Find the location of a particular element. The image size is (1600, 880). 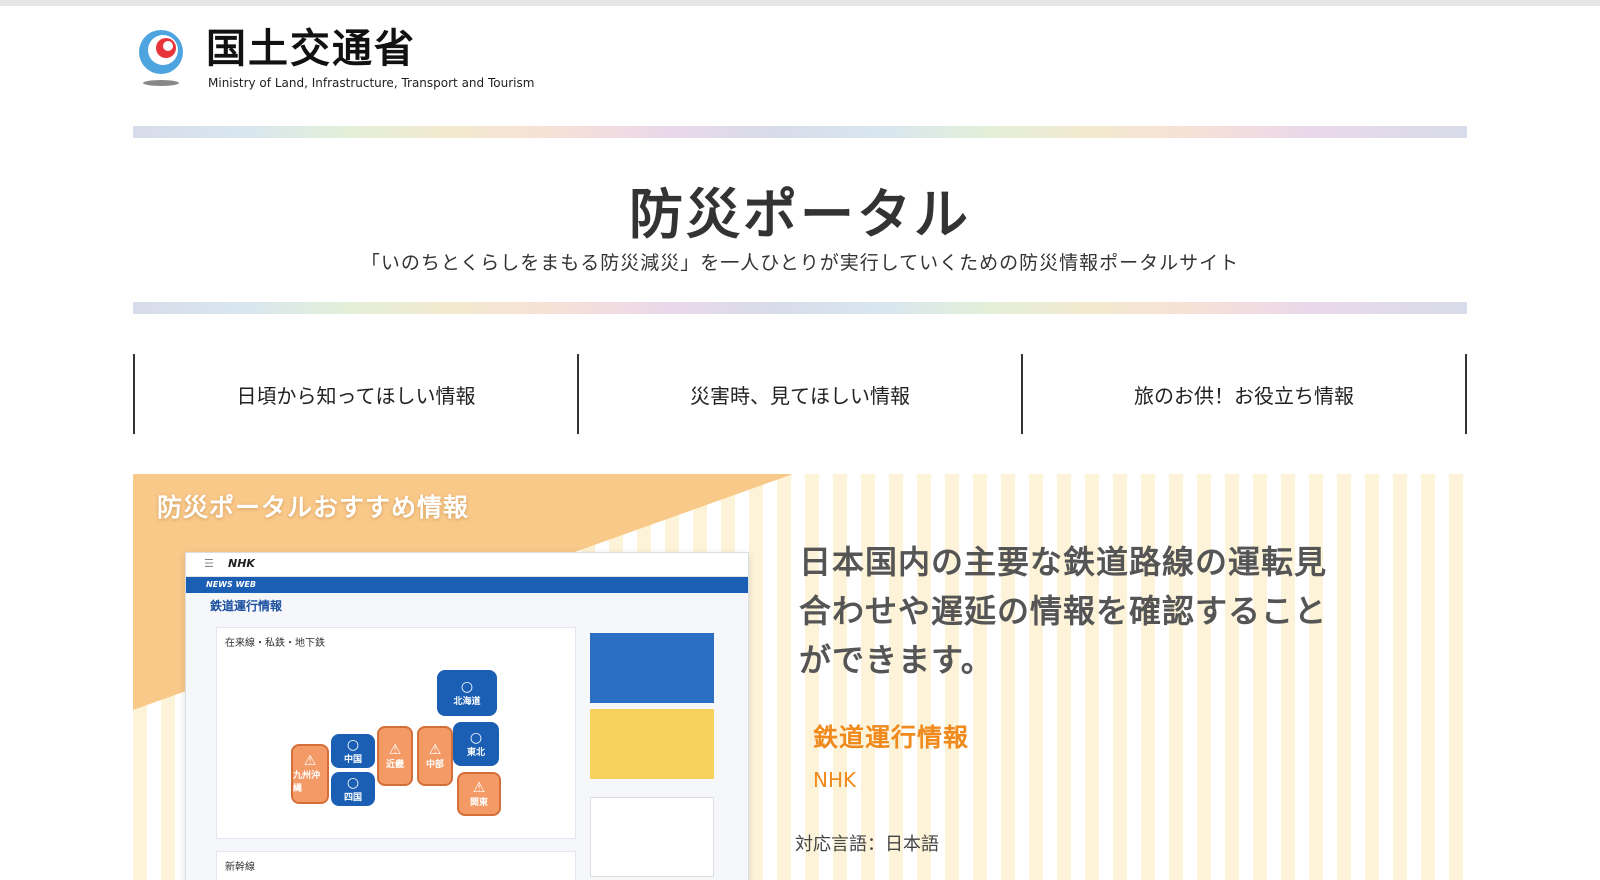

region-kyushu-okinawa: ⚠ 九州沖縄 is located at coordinates (310, 774).